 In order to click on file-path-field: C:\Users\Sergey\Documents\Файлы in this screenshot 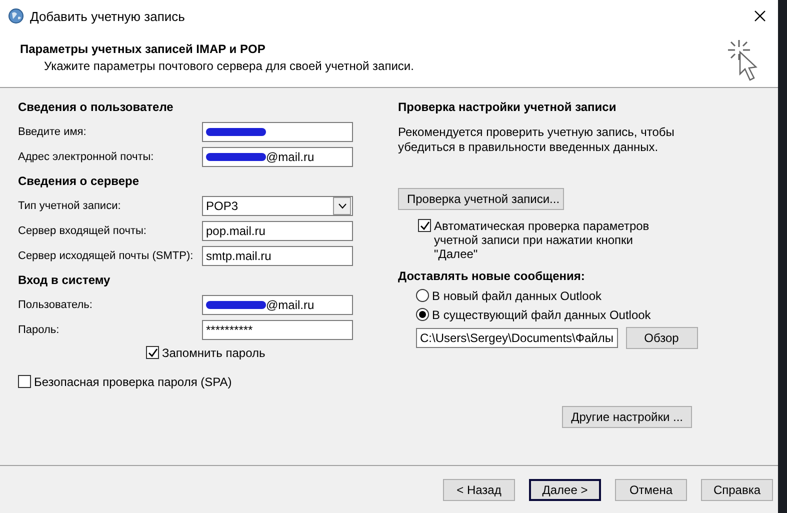, I will do `click(517, 338)`.